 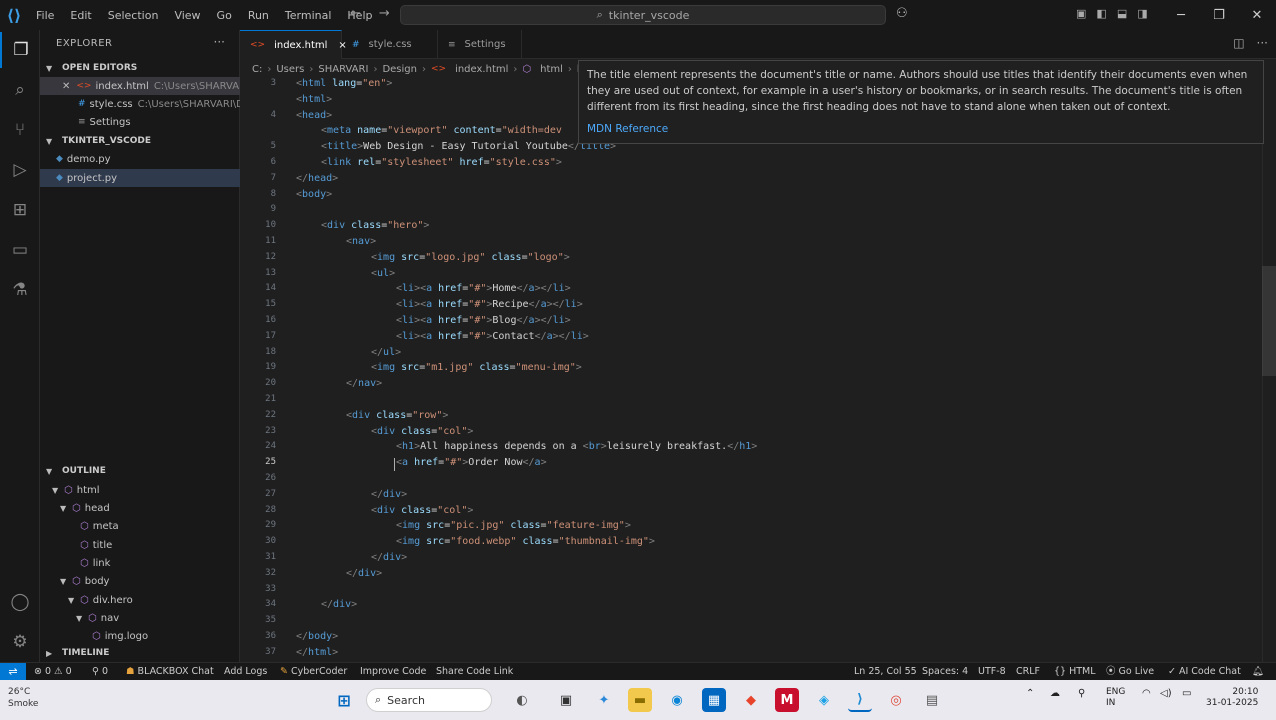 I want to click on encoding: UTF-8, so click(x=992, y=672).